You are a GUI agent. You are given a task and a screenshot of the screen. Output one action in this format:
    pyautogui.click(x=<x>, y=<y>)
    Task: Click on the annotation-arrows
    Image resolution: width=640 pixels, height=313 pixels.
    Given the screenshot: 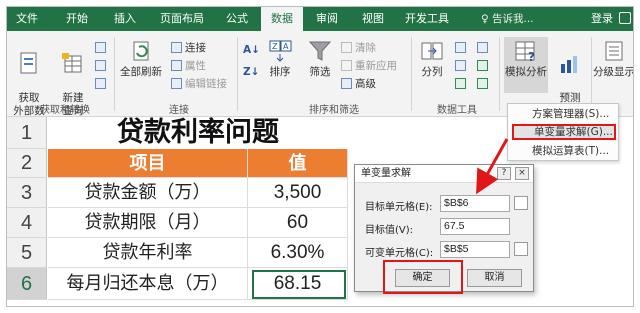 What is the action you would take?
    pyautogui.click(x=497, y=116)
    